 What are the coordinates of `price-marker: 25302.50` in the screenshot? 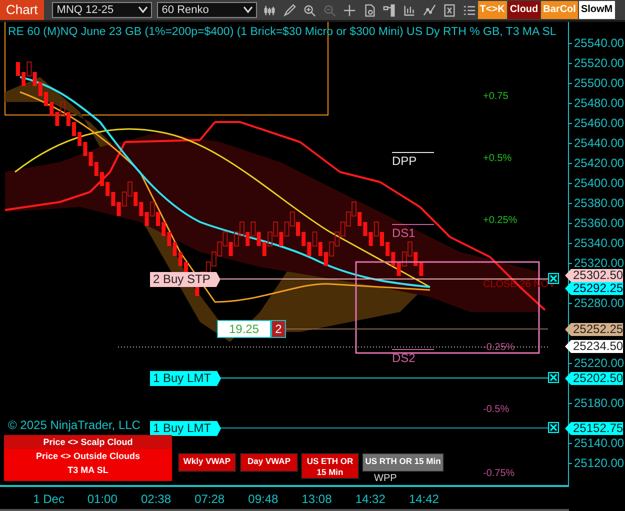 It's located at (594, 275).